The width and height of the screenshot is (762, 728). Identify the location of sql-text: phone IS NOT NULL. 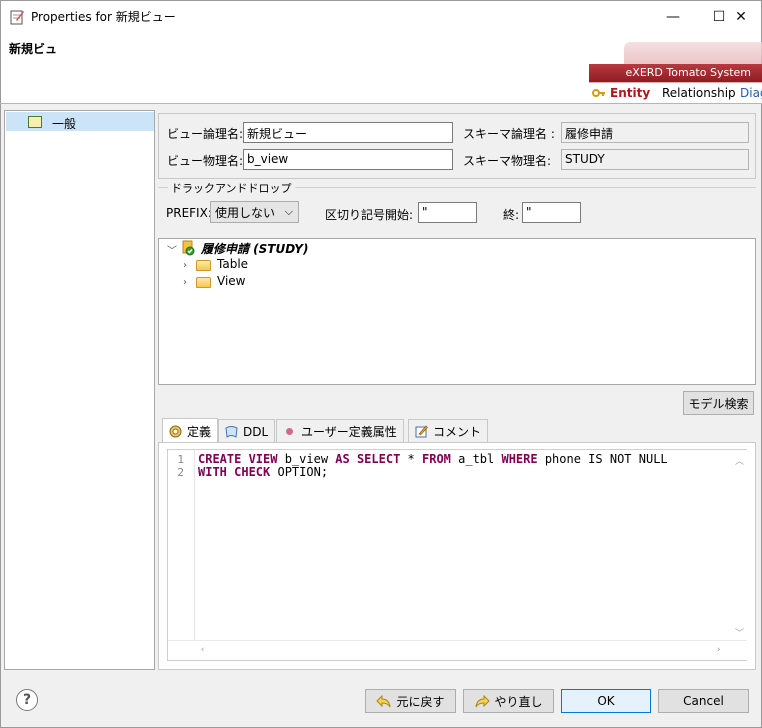
(602, 459).